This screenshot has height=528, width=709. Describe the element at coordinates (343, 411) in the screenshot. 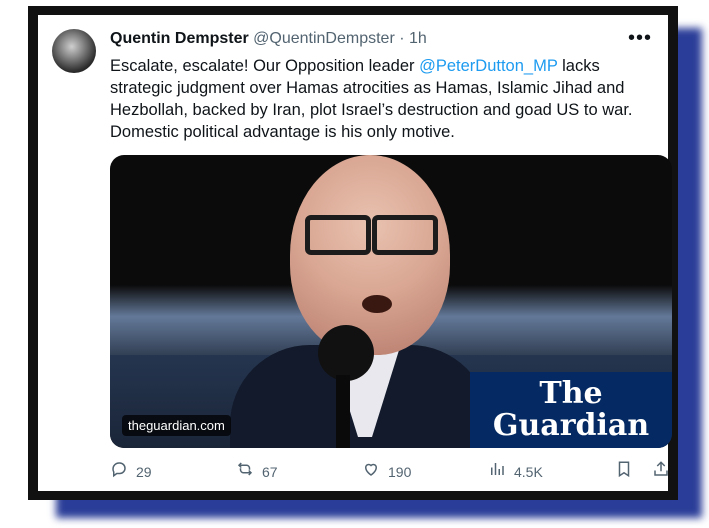

I see `microphone-stem` at that location.